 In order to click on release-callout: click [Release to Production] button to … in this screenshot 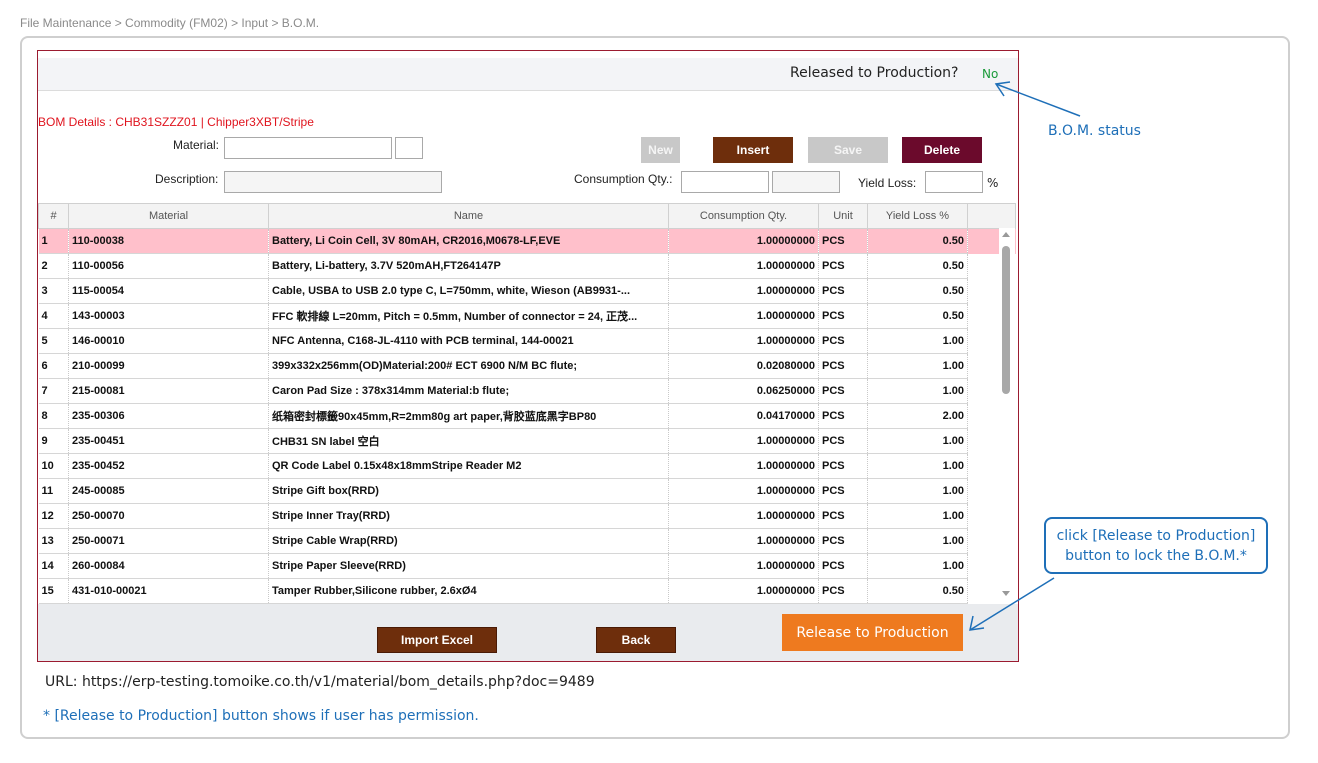, I will do `click(1156, 545)`.